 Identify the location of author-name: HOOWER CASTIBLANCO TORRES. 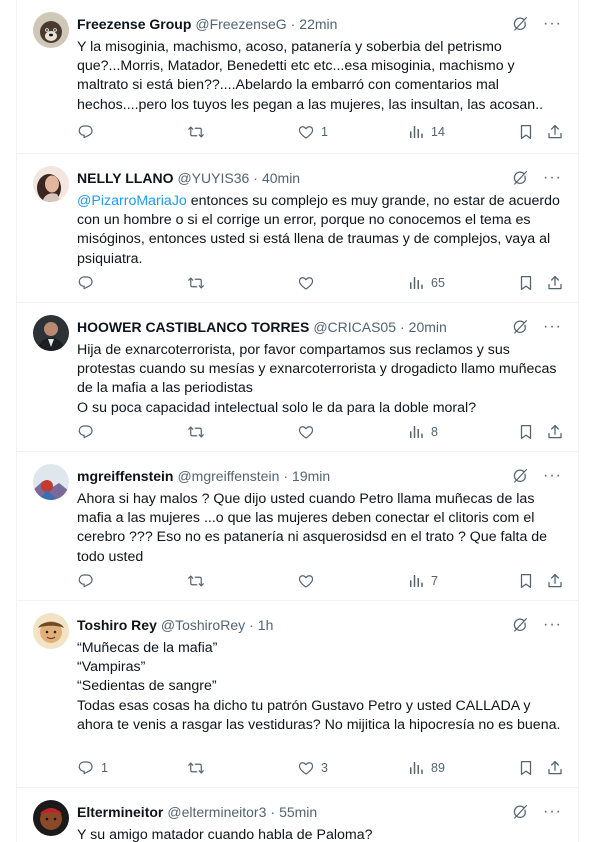
(193, 327).